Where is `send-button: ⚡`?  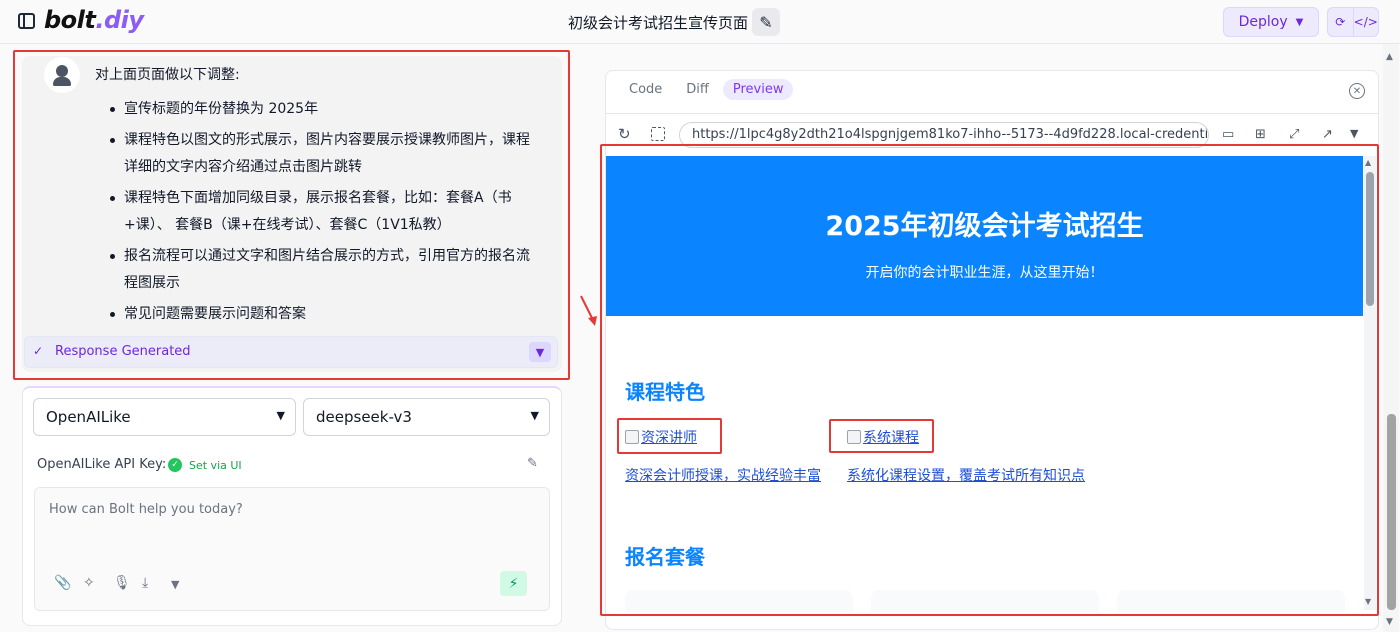
send-button: ⚡ is located at coordinates (513, 583).